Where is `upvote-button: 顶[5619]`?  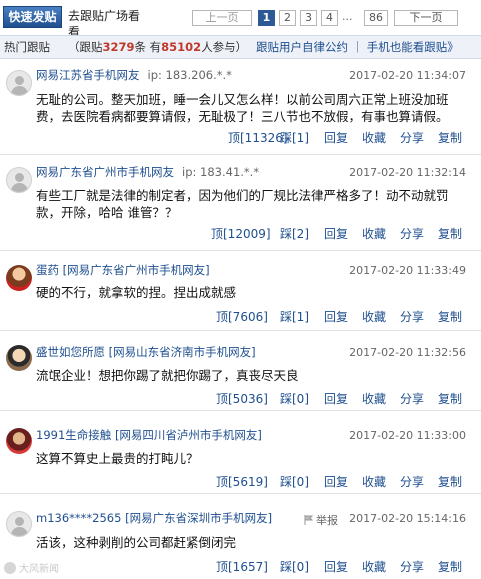
upvote-button: 顶[5619] is located at coordinates (242, 481).